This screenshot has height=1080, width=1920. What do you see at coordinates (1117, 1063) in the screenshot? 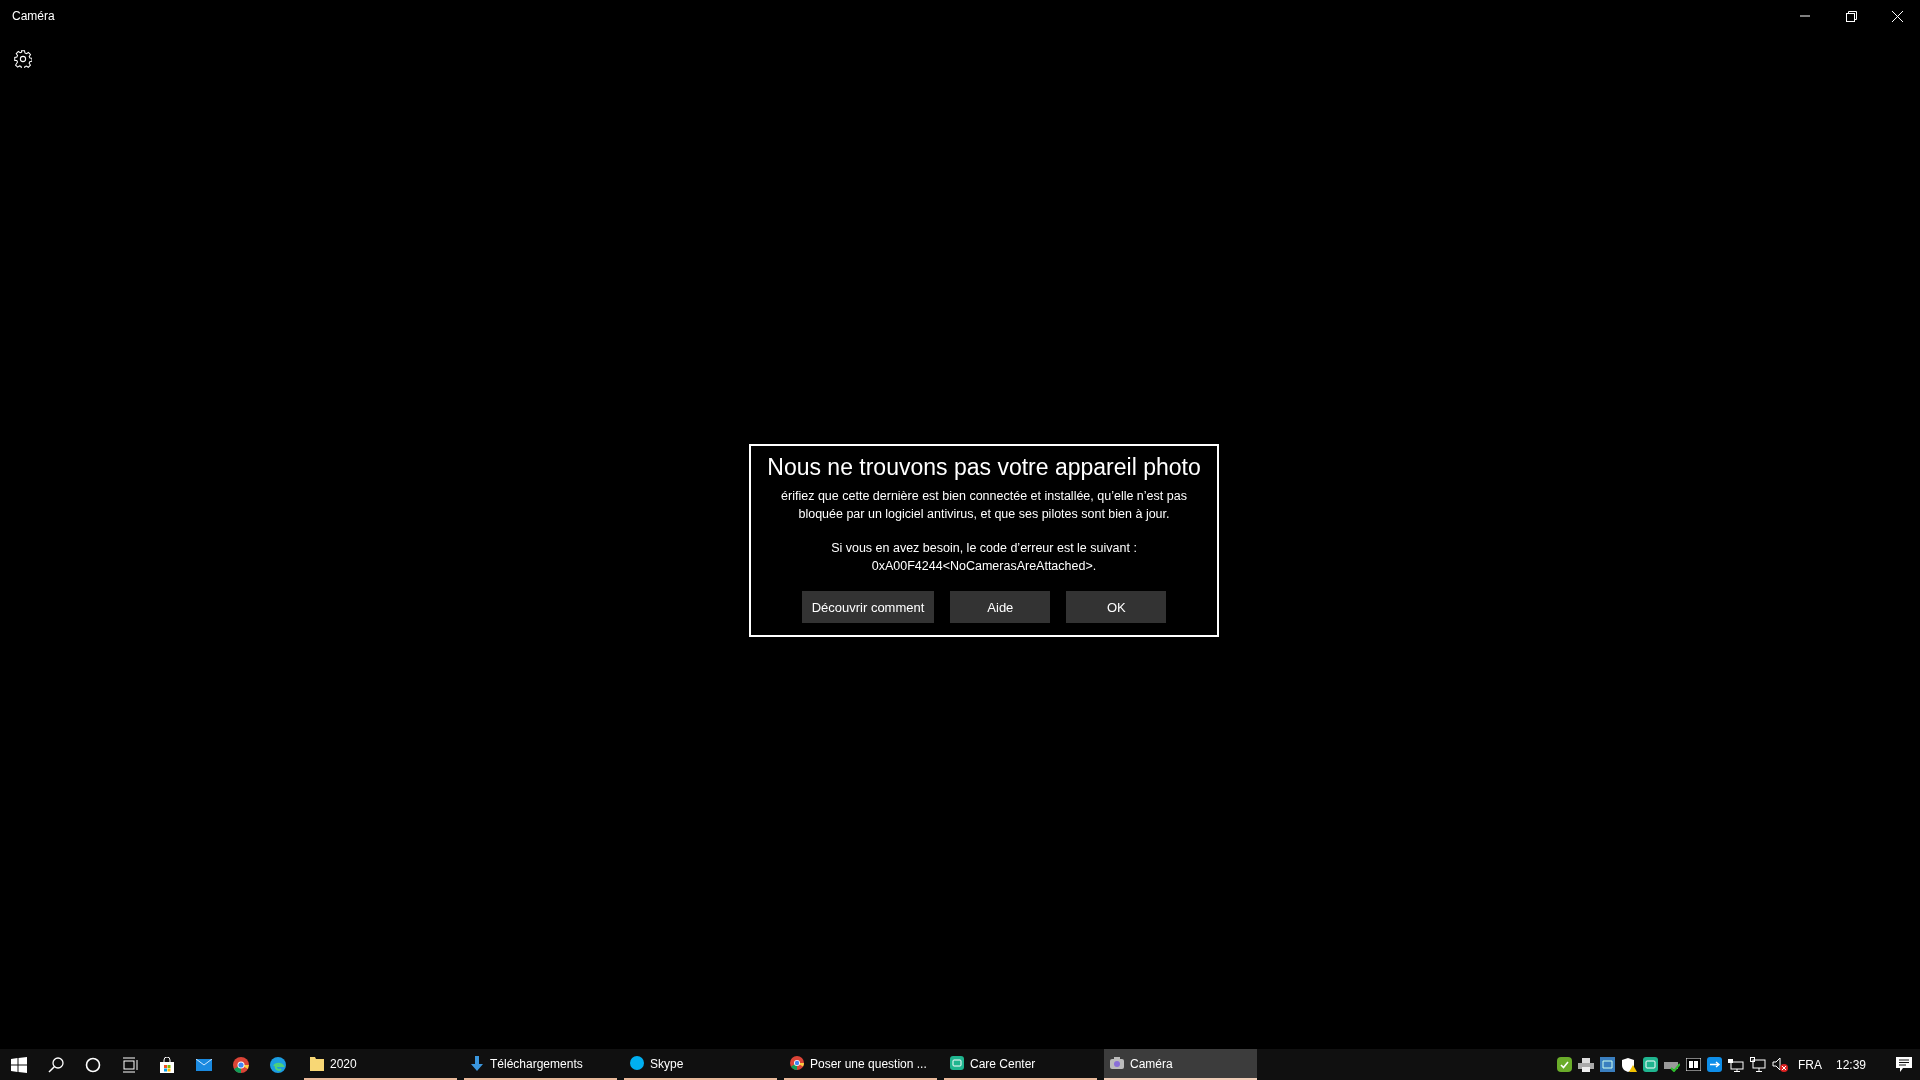
I see `camera-icon` at bounding box center [1117, 1063].